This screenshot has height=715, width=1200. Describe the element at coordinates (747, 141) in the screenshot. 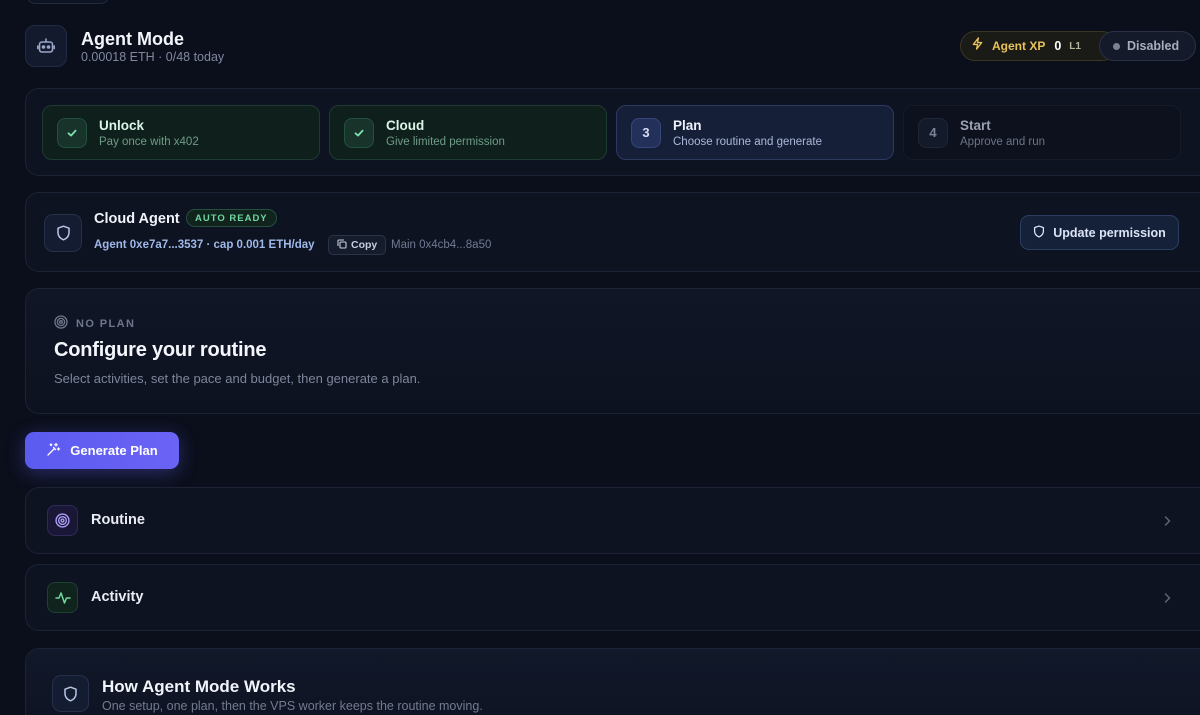

I see `step-desc: Choose routine and generate` at that location.